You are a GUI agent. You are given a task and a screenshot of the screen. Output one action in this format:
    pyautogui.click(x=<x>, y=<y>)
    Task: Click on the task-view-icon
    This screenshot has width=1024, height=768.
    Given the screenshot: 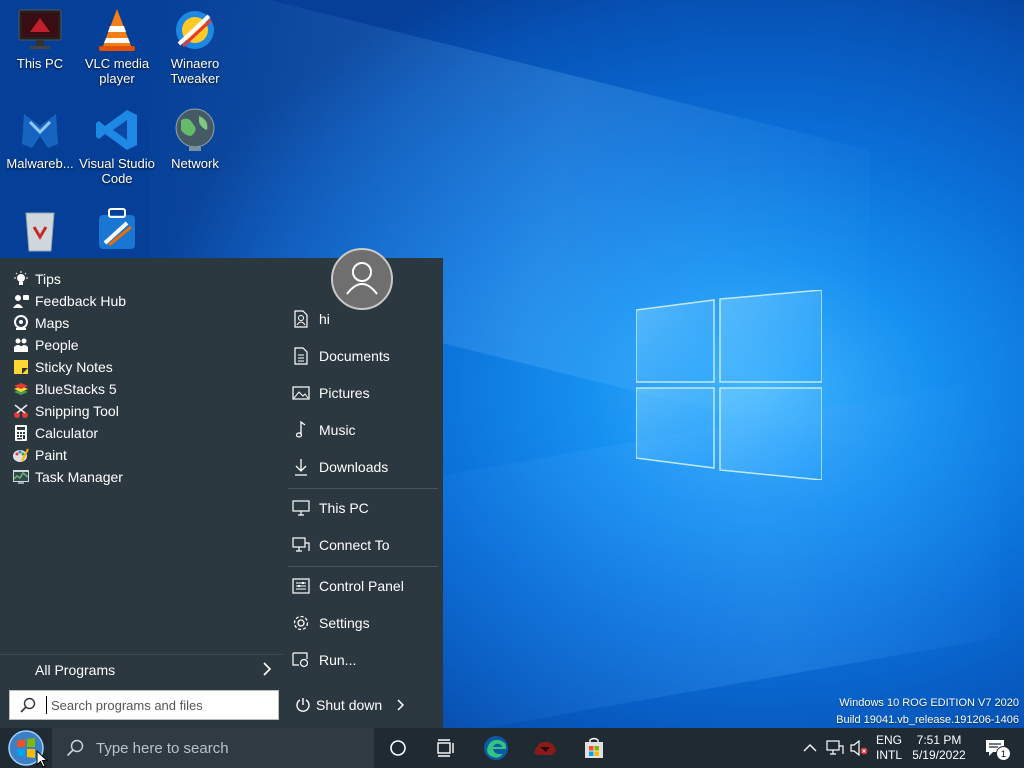 What is the action you would take?
    pyautogui.click(x=445, y=748)
    